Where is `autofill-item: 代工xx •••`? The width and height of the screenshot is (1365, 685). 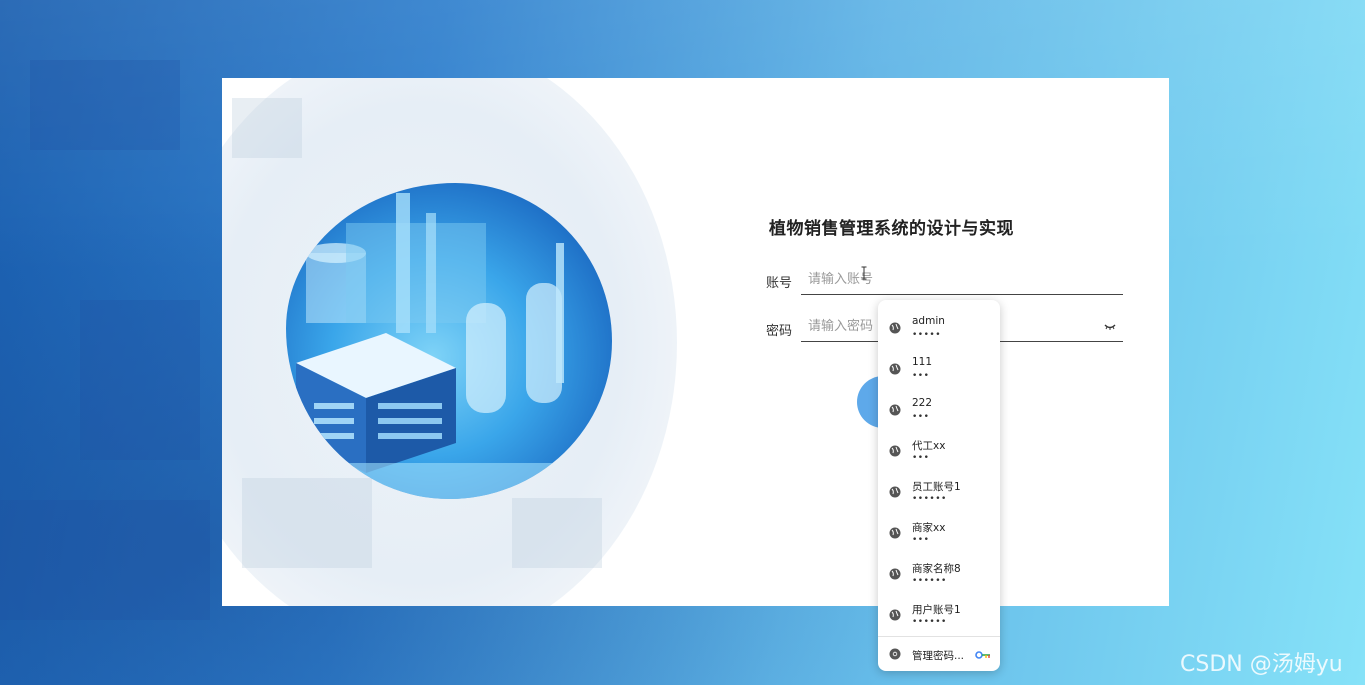
autofill-item: 代工xx ••• is located at coordinates (939, 448).